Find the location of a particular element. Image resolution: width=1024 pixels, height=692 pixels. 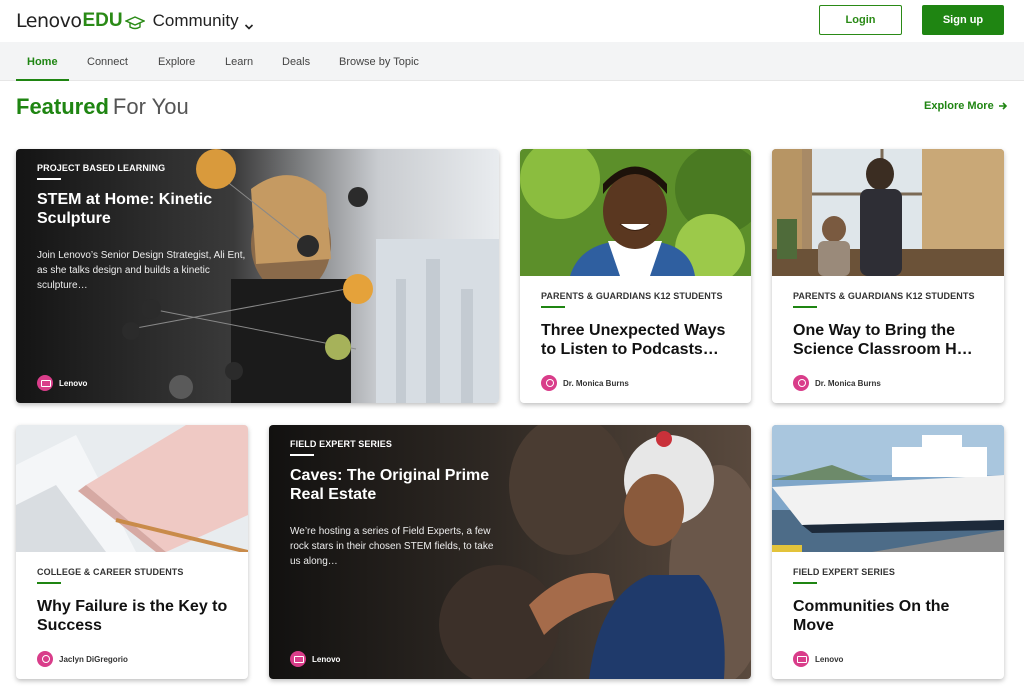

card-title: Caves: The Original Prime Real Estate is located at coordinates (405, 485).